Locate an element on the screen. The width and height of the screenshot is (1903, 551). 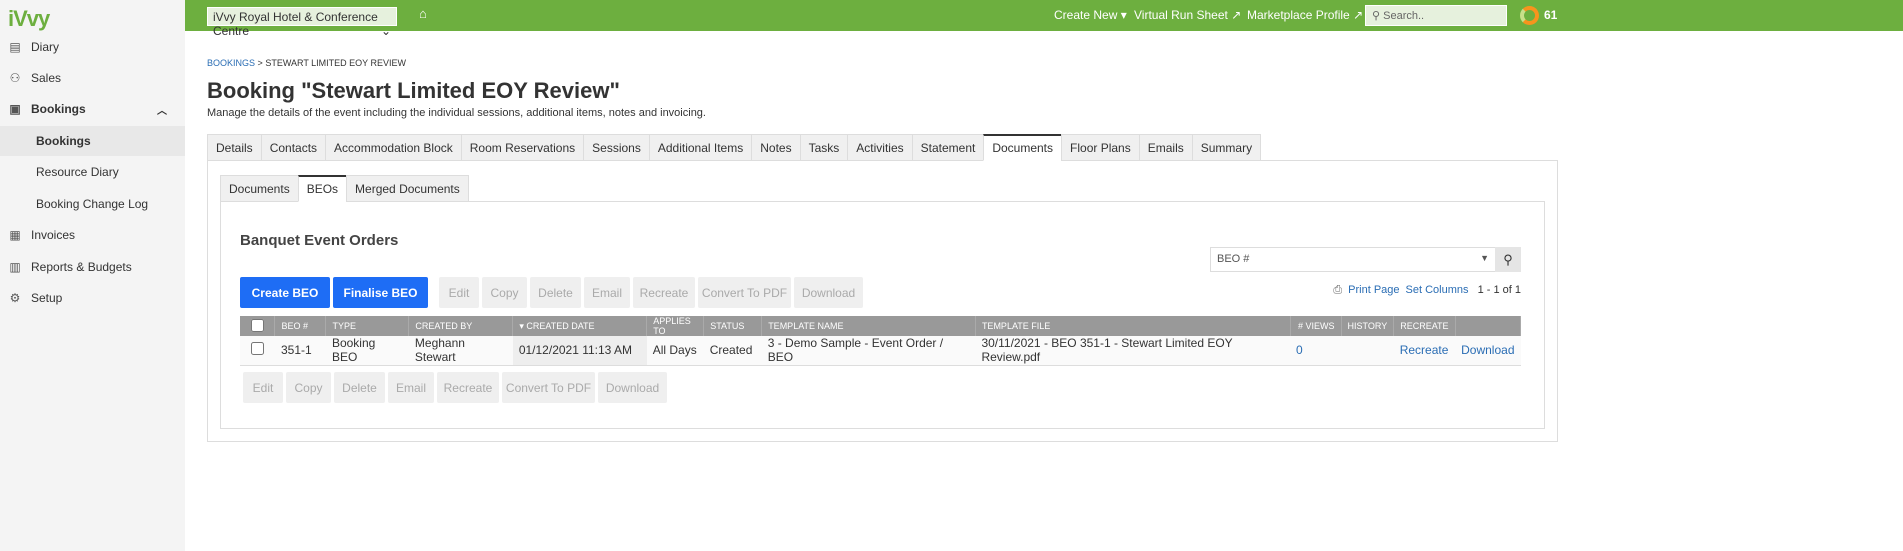
sidebar-item-diary: ▤ Diary is located at coordinates (92, 47).